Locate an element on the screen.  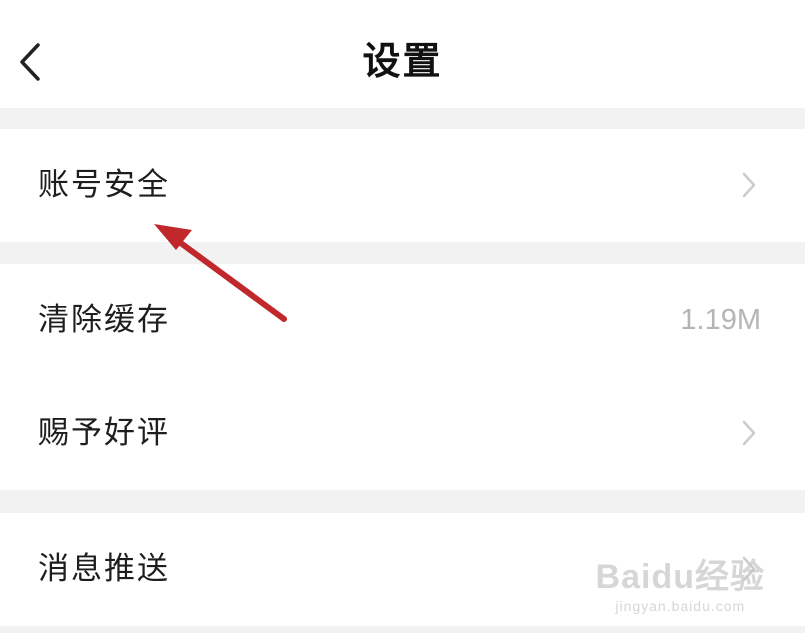
clear-cache-label: 清除缓存 is located at coordinates (104, 320).